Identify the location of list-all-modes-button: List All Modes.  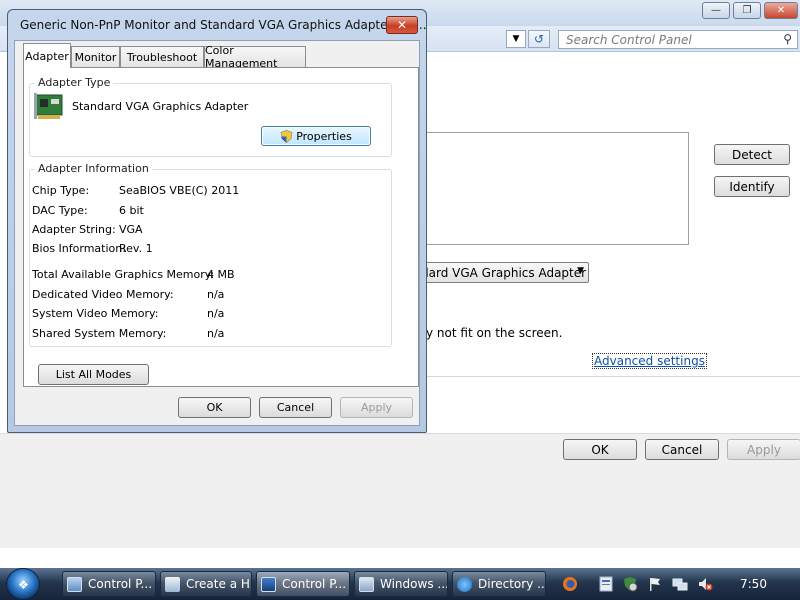
(93, 374).